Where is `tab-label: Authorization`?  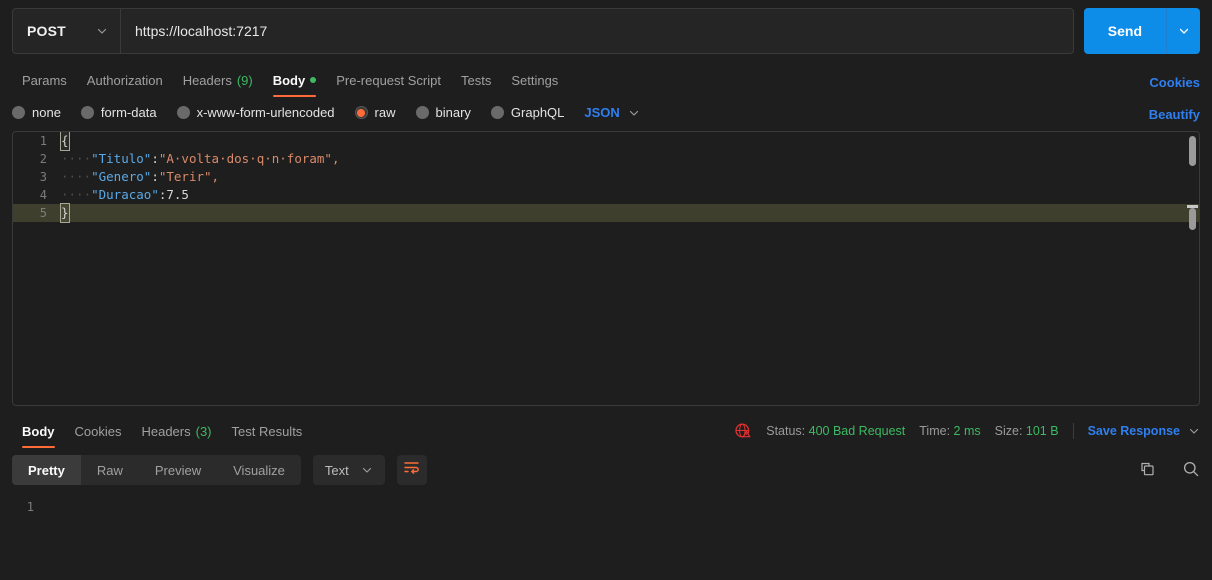
tab-label: Authorization is located at coordinates (124, 80).